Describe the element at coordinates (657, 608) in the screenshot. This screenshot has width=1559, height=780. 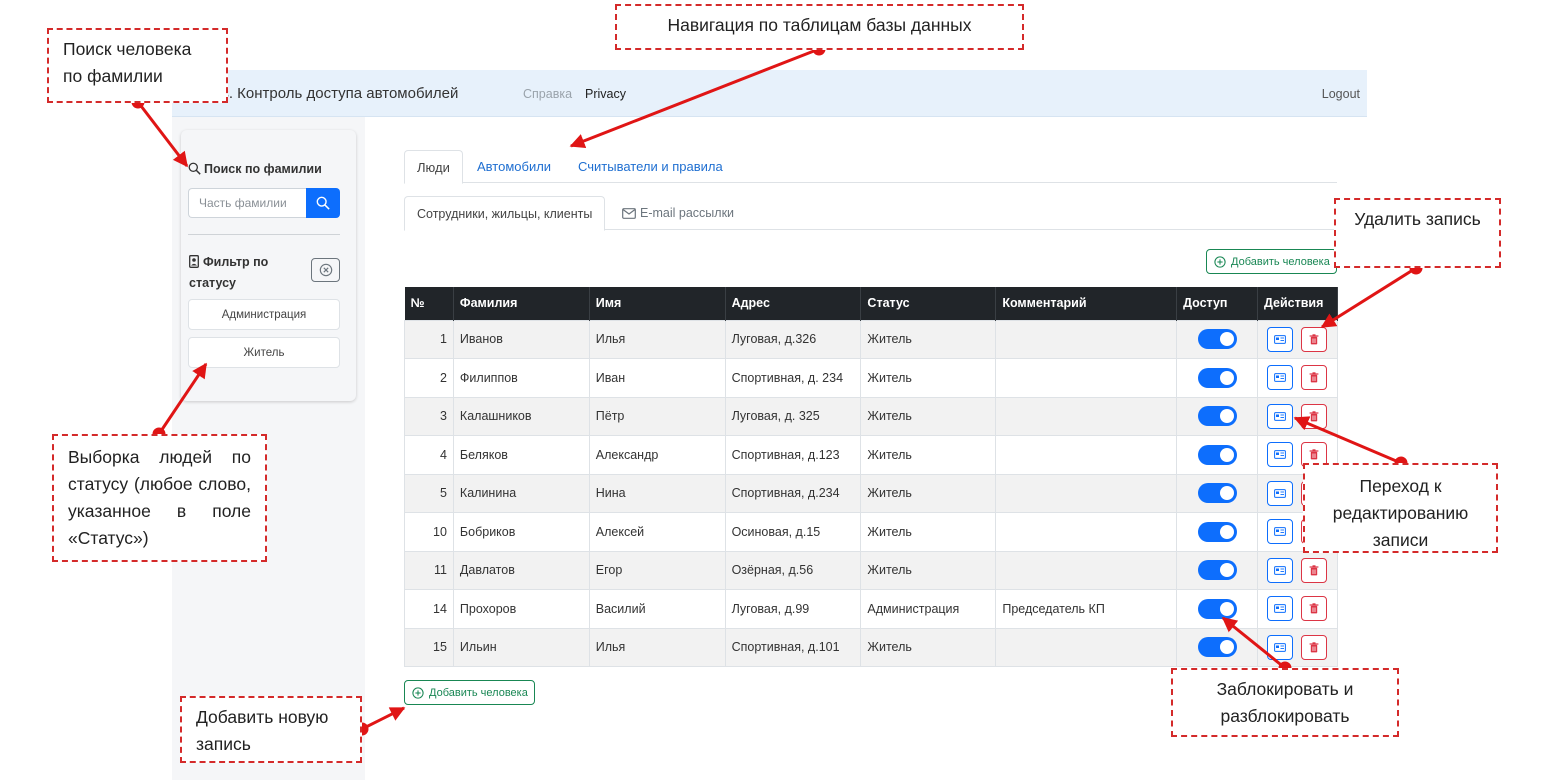
I see `cell-name: Василий` at that location.